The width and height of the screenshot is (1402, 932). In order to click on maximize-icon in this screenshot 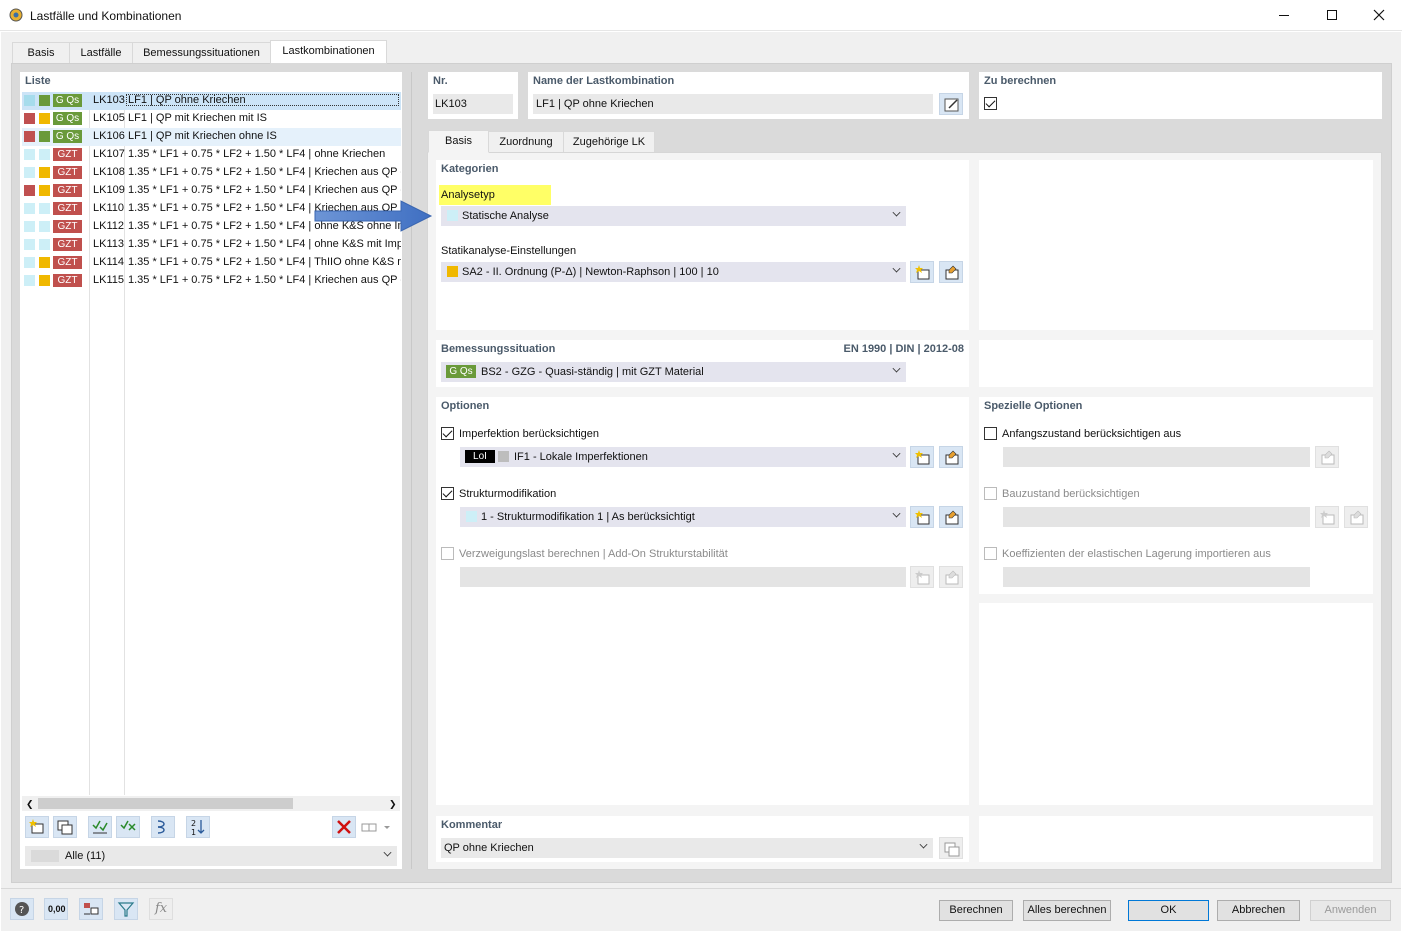, I will do `click(1332, 15)`.